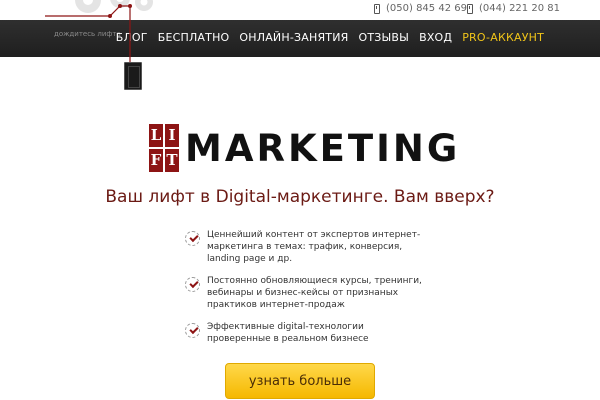 The image size is (600, 400). What do you see at coordinates (156, 135) in the screenshot?
I see `logo-letter: L` at bounding box center [156, 135].